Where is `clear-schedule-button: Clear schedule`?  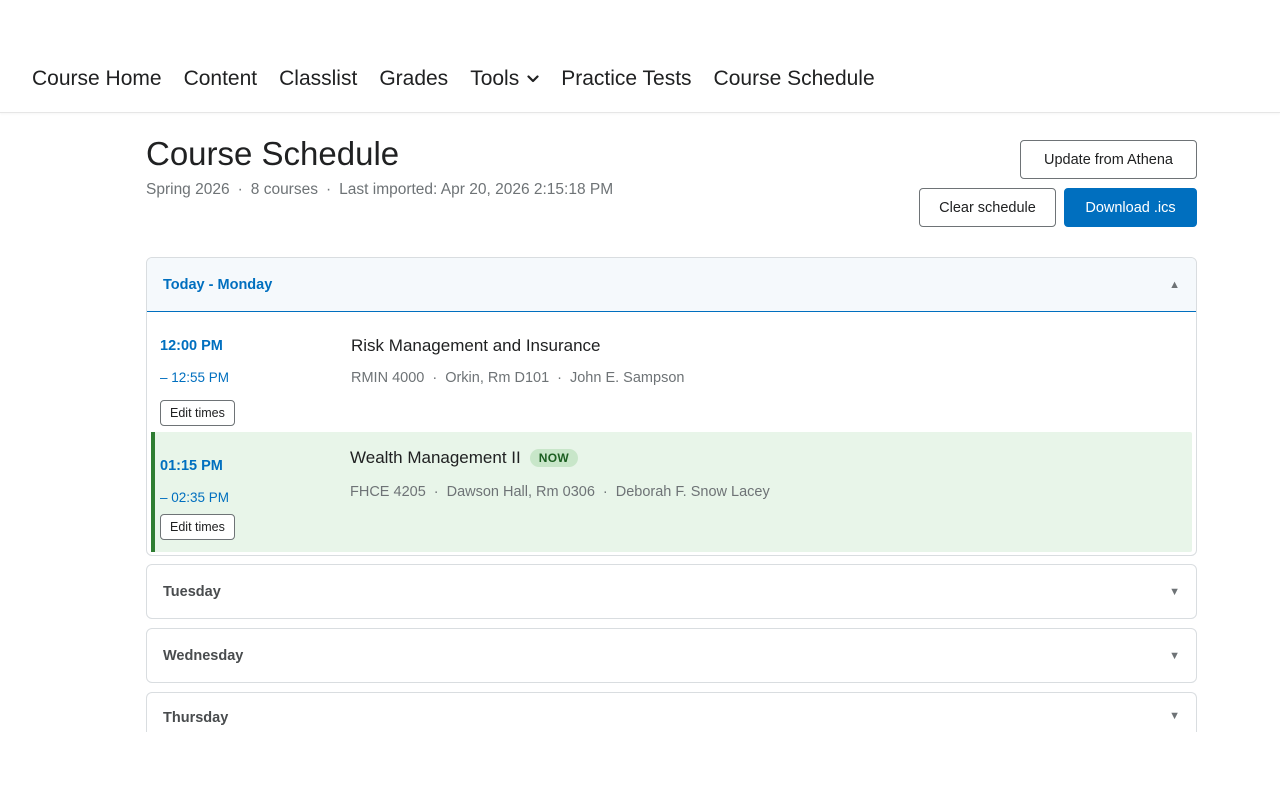 clear-schedule-button: Clear schedule is located at coordinates (987, 207).